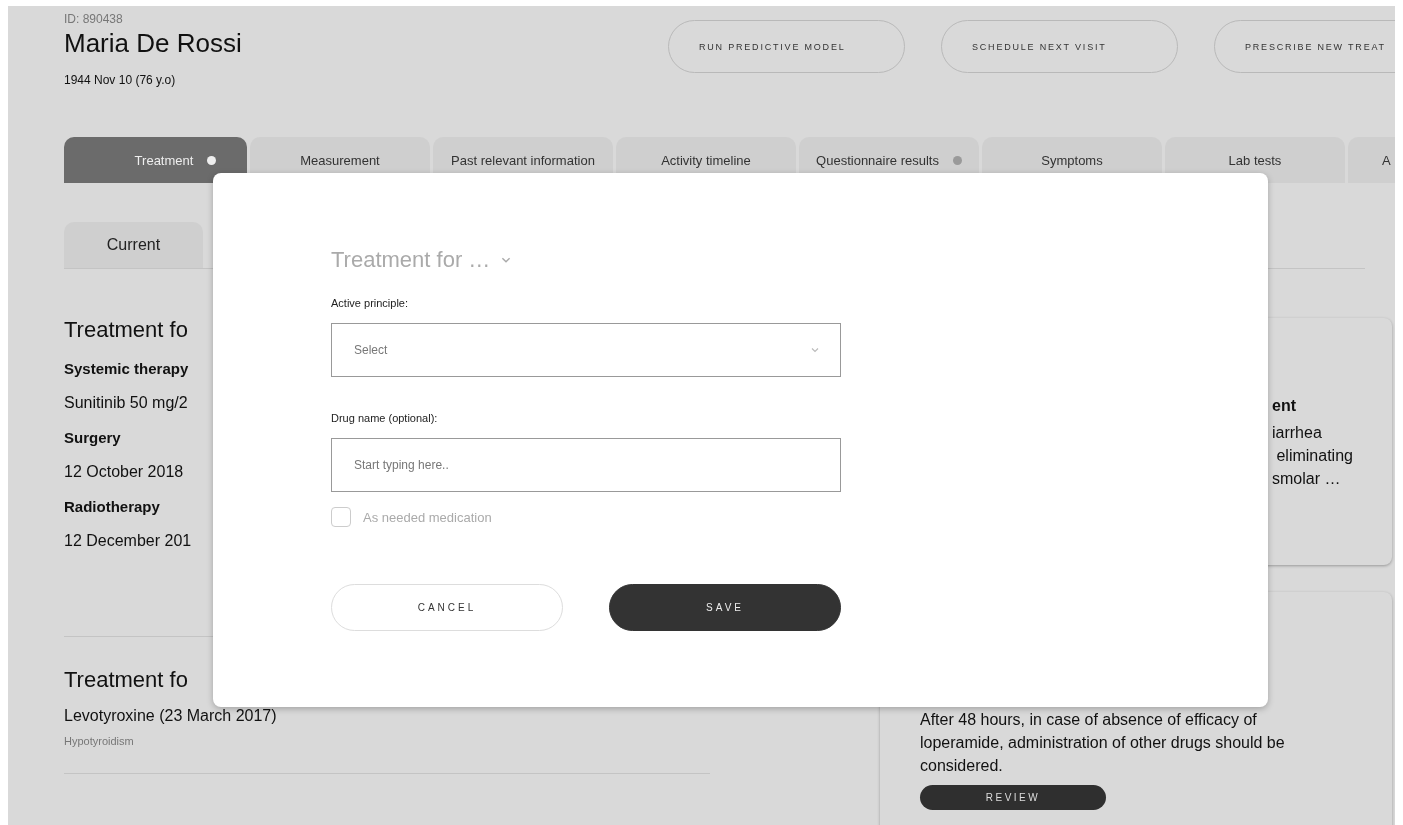  I want to click on save-button: SAVE, so click(725, 607).